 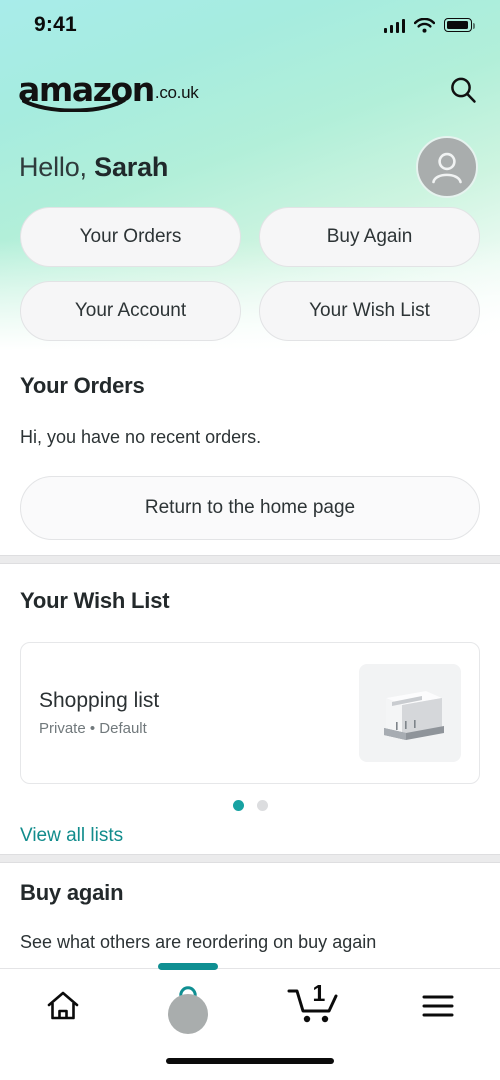 I want to click on tab-menu, so click(x=437, y=1006).